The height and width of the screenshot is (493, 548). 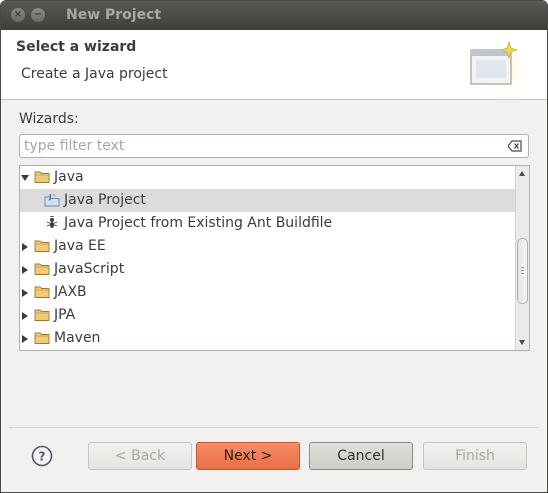 What do you see at coordinates (49, 119) in the screenshot?
I see `wizards-label: Wizards:` at bounding box center [49, 119].